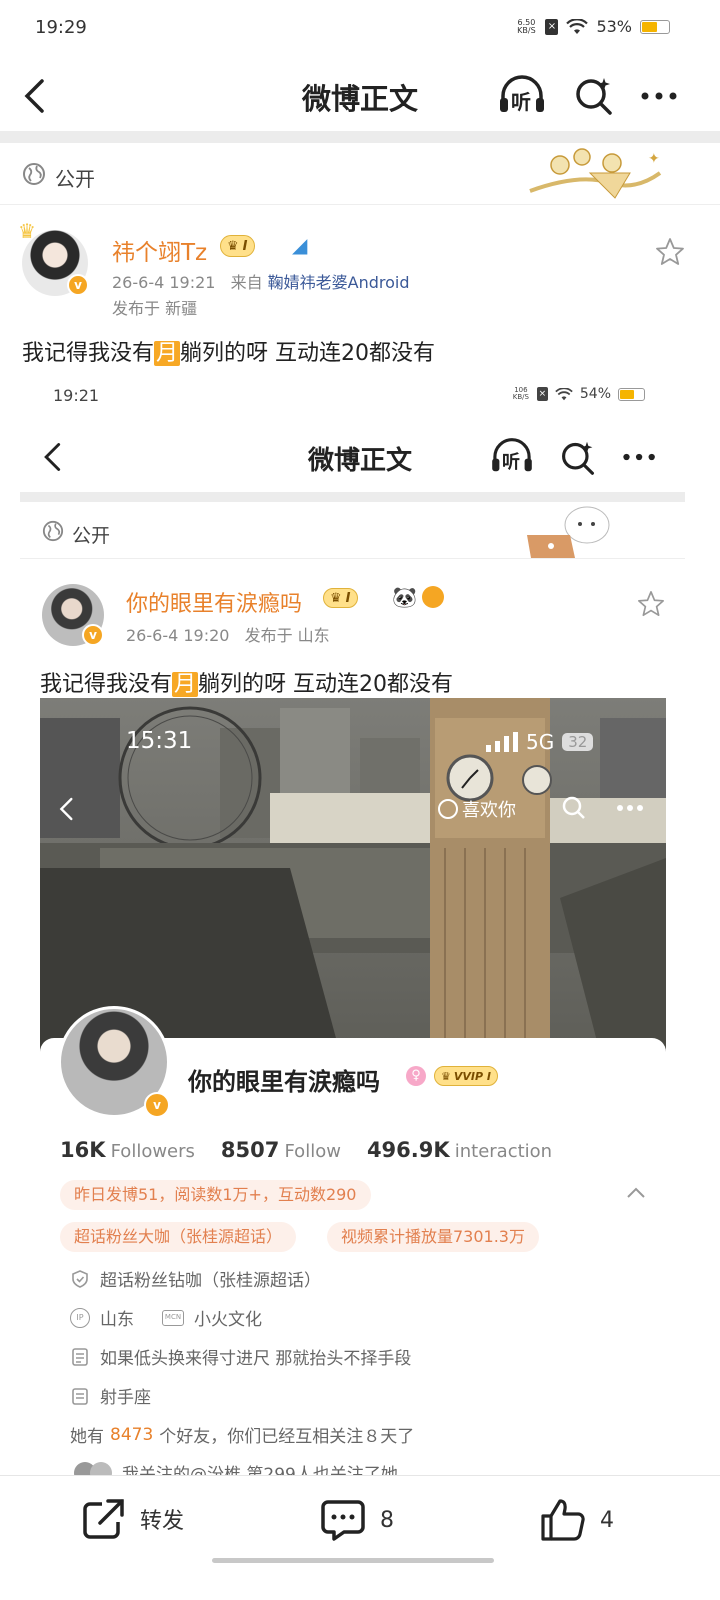  Describe the element at coordinates (522, 94) in the screenshot. I see `listen-button: 听` at that location.